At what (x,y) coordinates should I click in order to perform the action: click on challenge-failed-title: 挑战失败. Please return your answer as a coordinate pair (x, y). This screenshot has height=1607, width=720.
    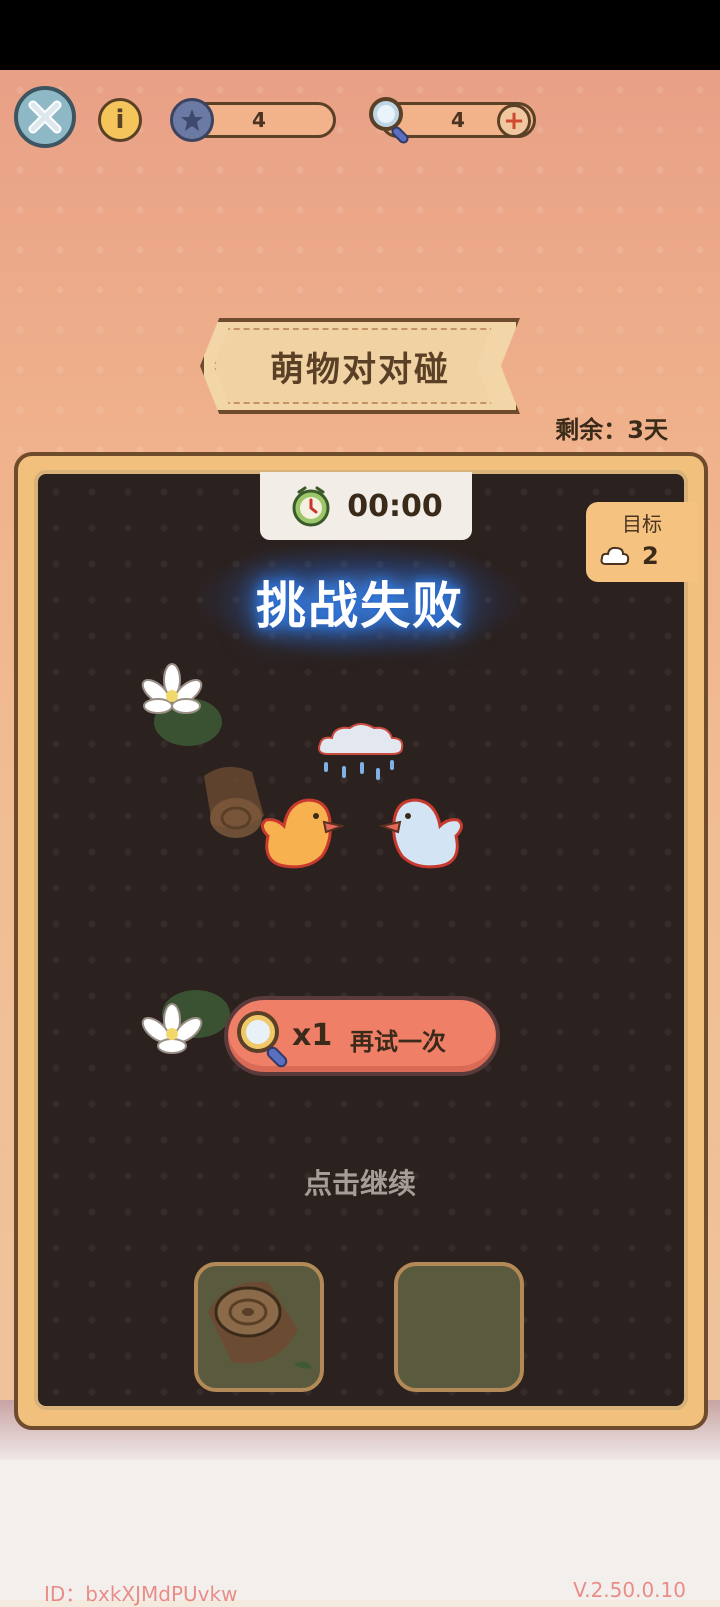
    Looking at the image, I should click on (360, 606).